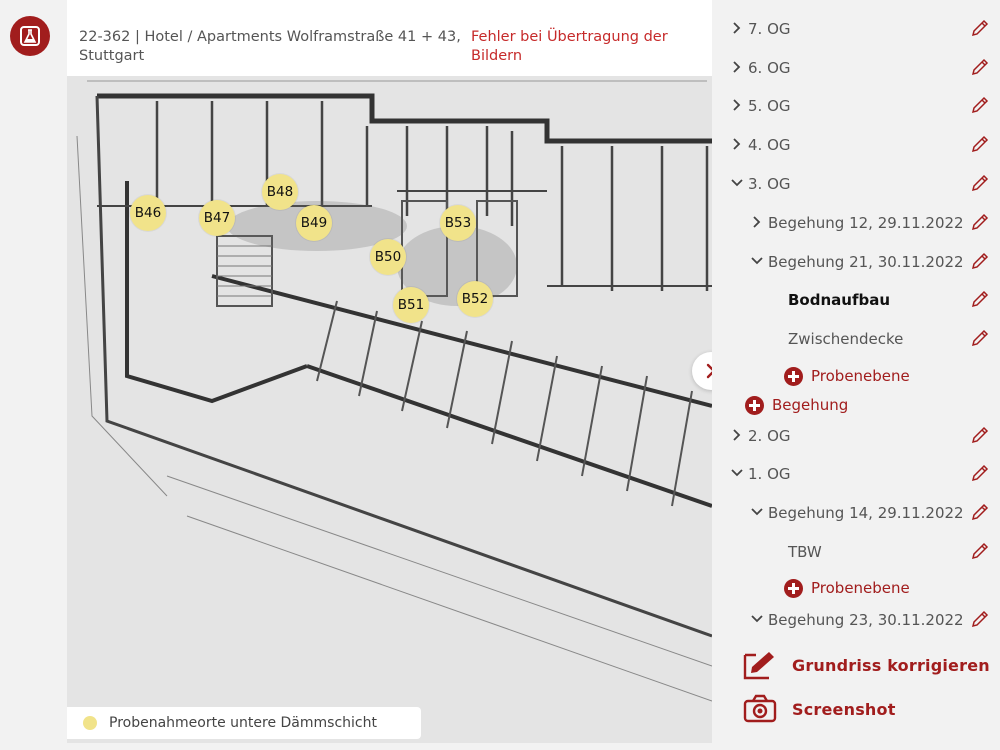 This screenshot has height=750, width=1000. Describe the element at coordinates (844, 709) in the screenshot. I see `screenshot-label: Screenshot` at that location.